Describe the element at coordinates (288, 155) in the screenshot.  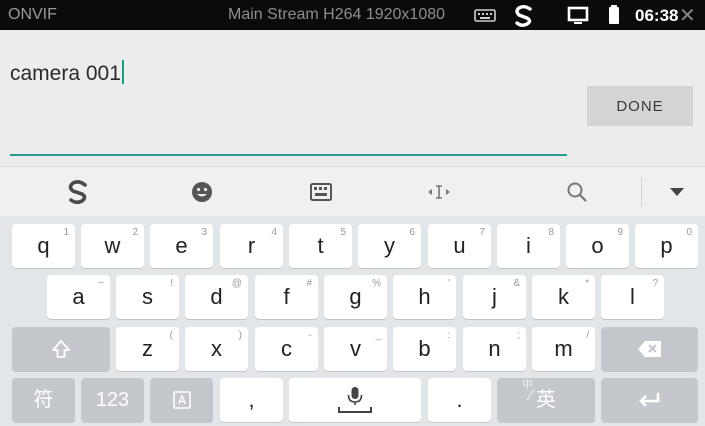
I see `input-underline` at that location.